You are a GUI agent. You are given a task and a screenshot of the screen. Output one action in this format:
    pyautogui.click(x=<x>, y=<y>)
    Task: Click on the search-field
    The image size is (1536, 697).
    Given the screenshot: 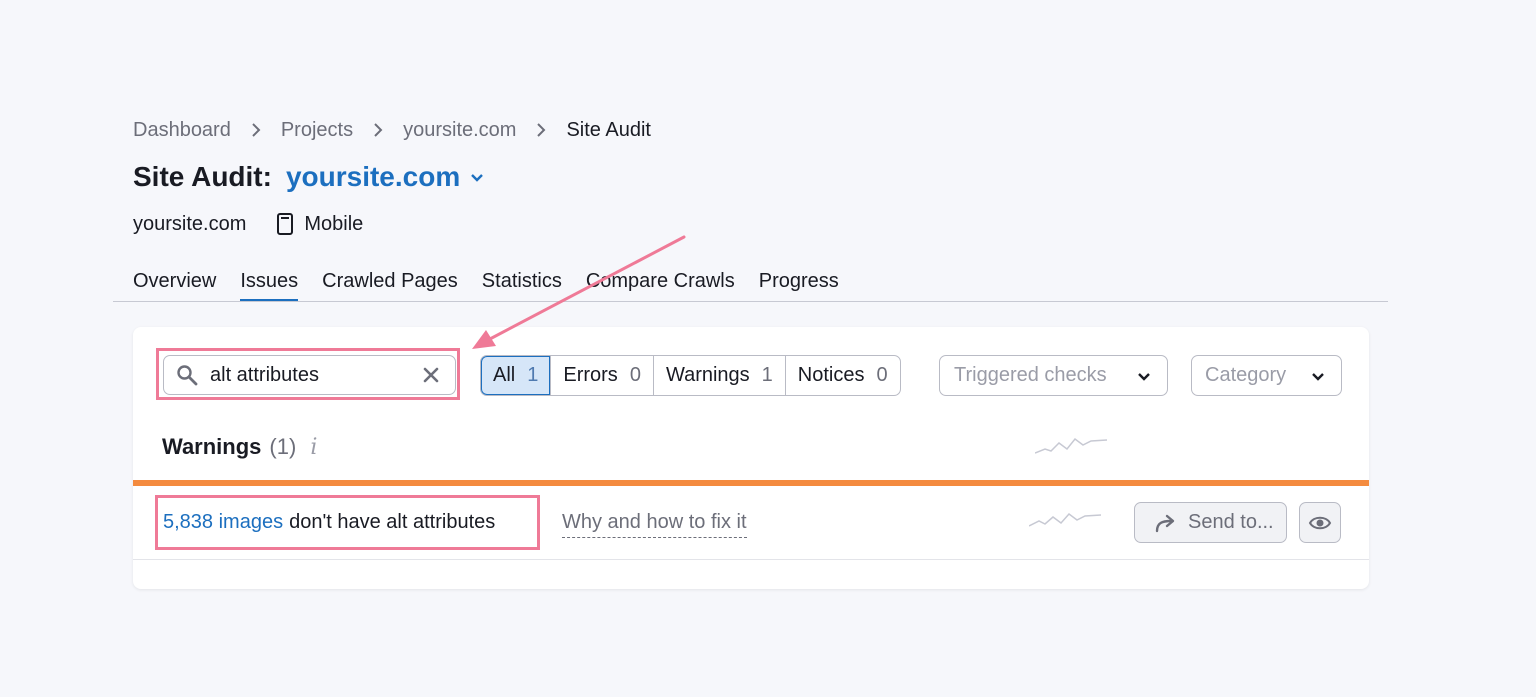 What is the action you would take?
    pyautogui.click(x=309, y=375)
    